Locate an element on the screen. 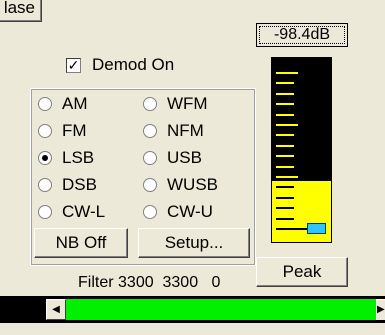  filter-status: Filter 3300 3300 0 is located at coordinates (149, 283).